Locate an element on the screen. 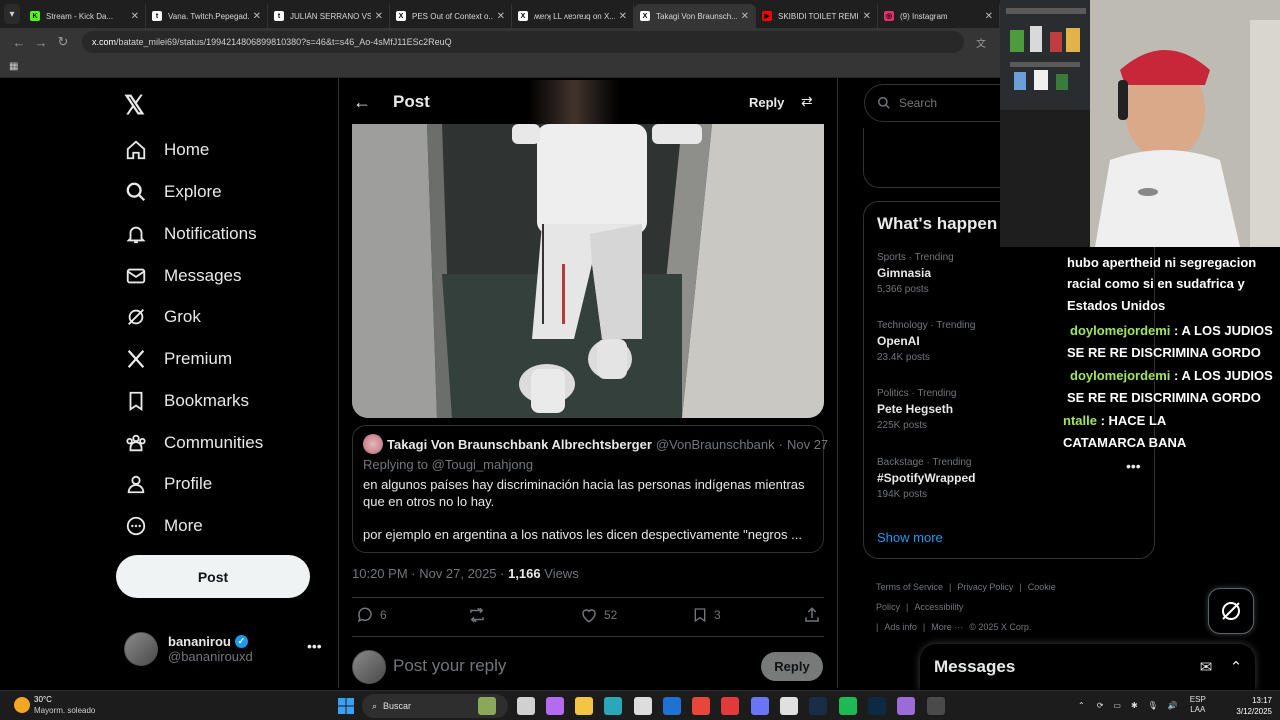  app-triangle-icon is located at coordinates (906, 706).